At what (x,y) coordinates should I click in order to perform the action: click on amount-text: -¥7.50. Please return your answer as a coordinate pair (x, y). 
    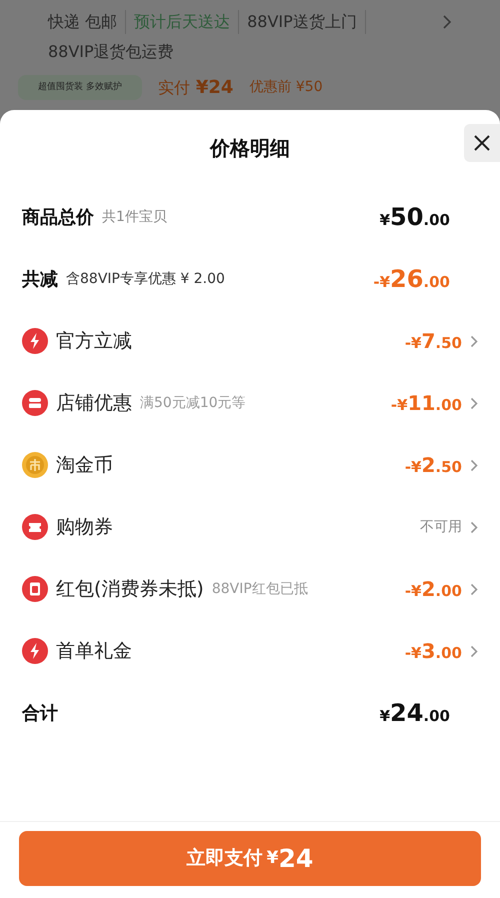
    Looking at the image, I should click on (433, 341).